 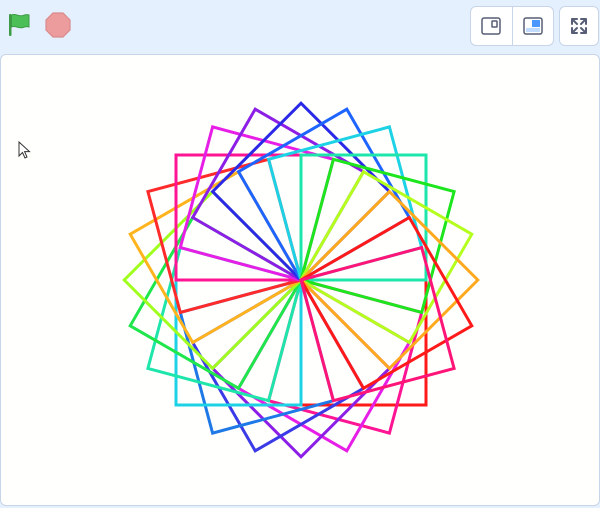 I want to click on green-flag-icon, so click(x=19, y=24).